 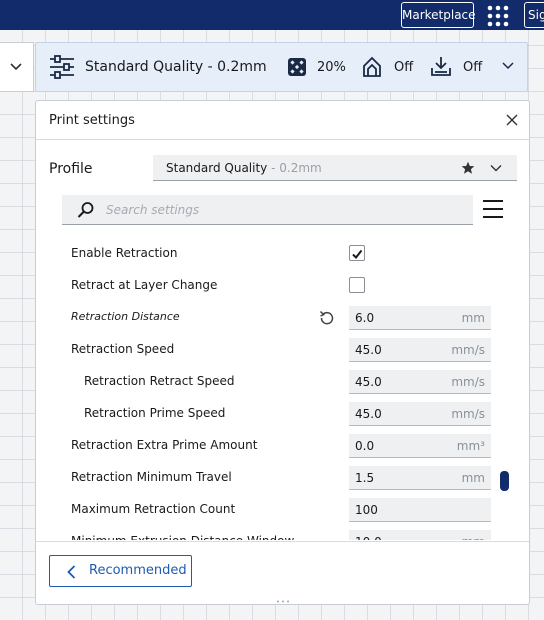 What do you see at coordinates (498, 16) in the screenshot?
I see `apps-grid-icon` at bounding box center [498, 16].